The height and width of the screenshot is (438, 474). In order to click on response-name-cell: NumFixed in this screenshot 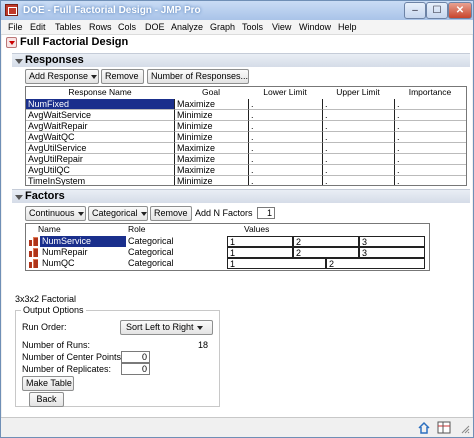, I will do `click(100, 104)`.